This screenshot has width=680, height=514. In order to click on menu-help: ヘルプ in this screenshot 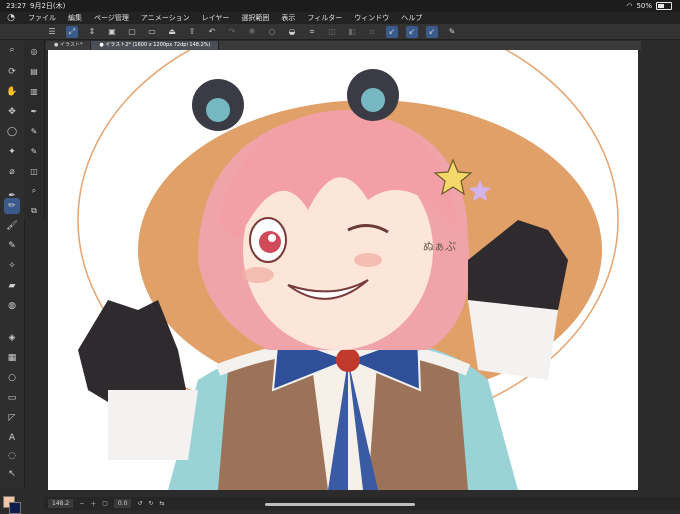, I will do `click(411, 18)`.